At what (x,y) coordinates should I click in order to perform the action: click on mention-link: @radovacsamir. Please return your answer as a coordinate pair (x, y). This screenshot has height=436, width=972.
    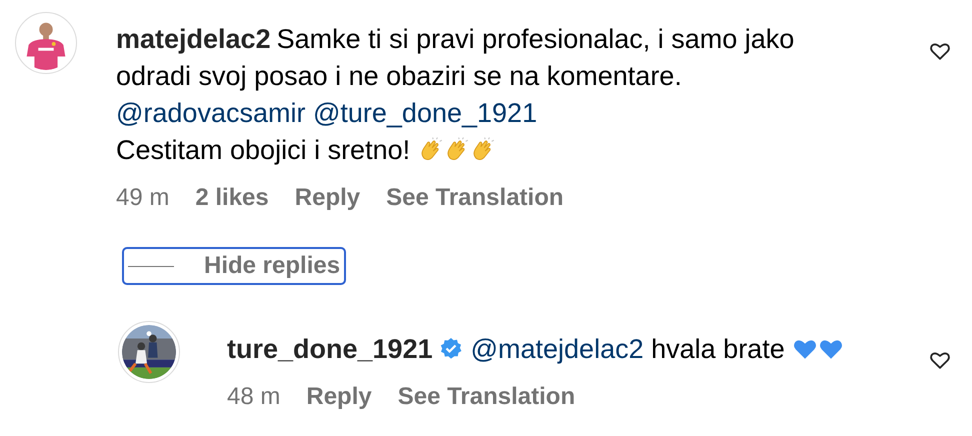
    Looking at the image, I should click on (211, 113).